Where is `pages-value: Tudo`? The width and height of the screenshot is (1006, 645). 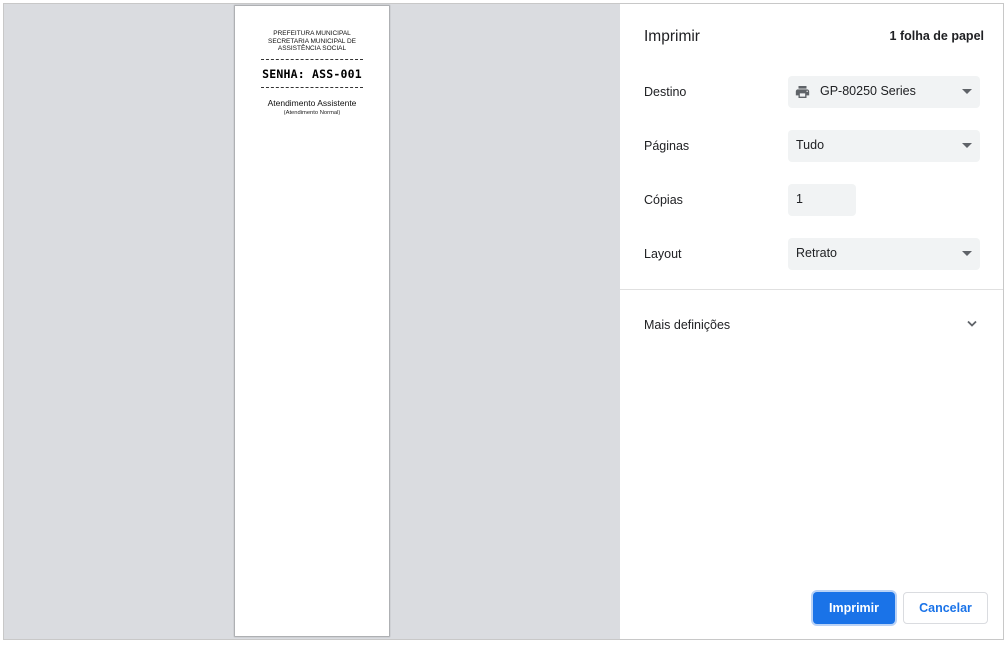
pages-value: Tudo is located at coordinates (810, 145).